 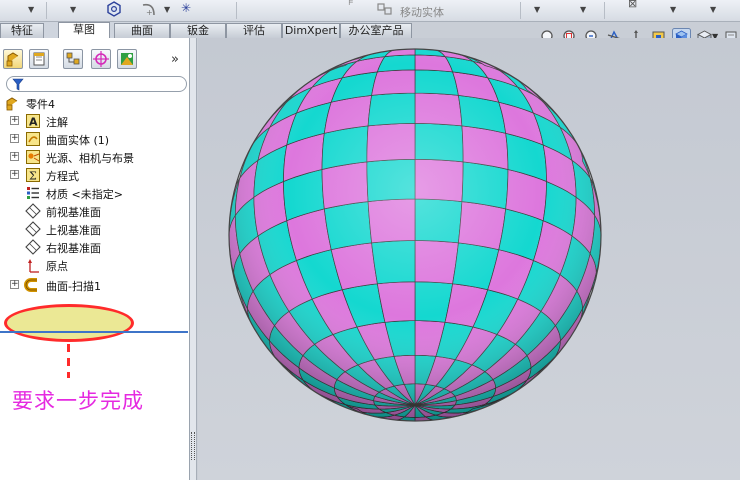 I want to click on tree-item-top-plane: 上视基准面, so click(x=94, y=229).